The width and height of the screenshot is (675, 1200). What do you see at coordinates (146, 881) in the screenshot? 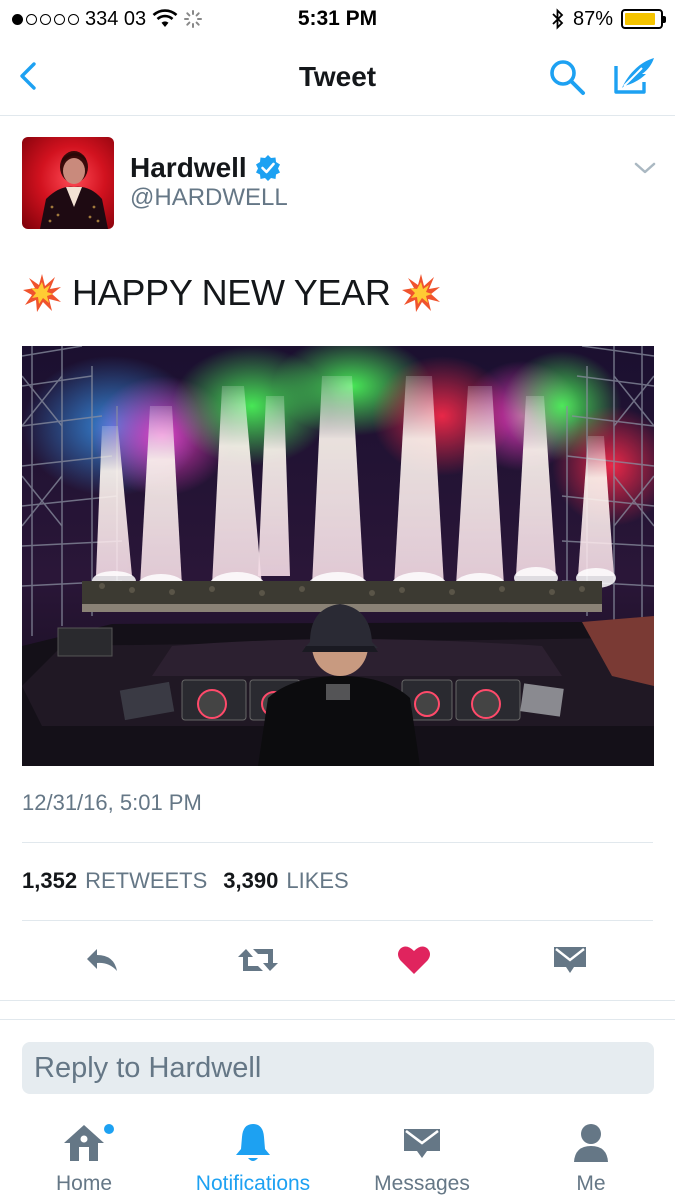
I see `retweet-count-label: RETWEETS` at bounding box center [146, 881].